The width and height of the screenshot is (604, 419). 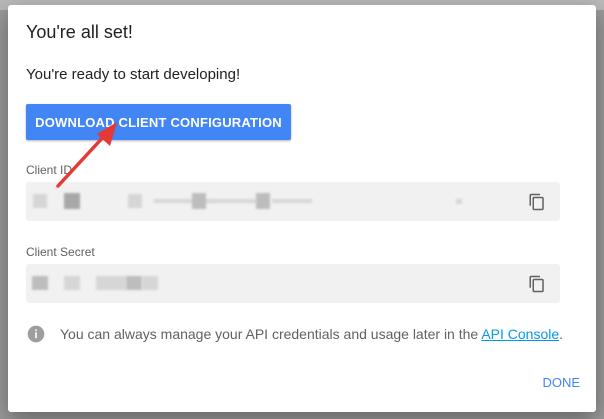 What do you see at coordinates (60, 252) in the screenshot?
I see `client-secret-label: Client Secret` at bounding box center [60, 252].